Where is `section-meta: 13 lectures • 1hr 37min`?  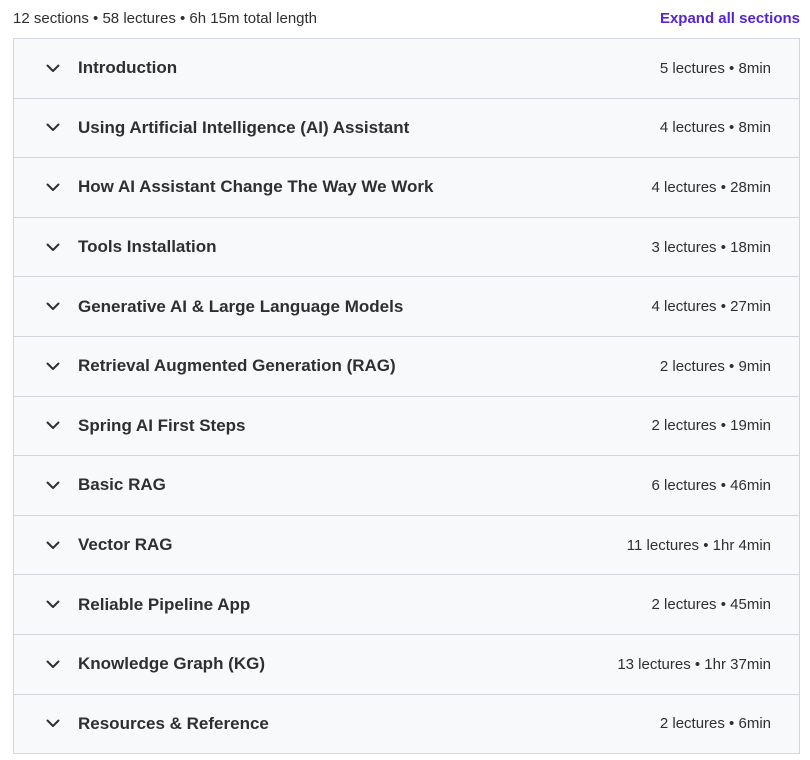 section-meta: 13 lectures • 1hr 37min is located at coordinates (694, 664).